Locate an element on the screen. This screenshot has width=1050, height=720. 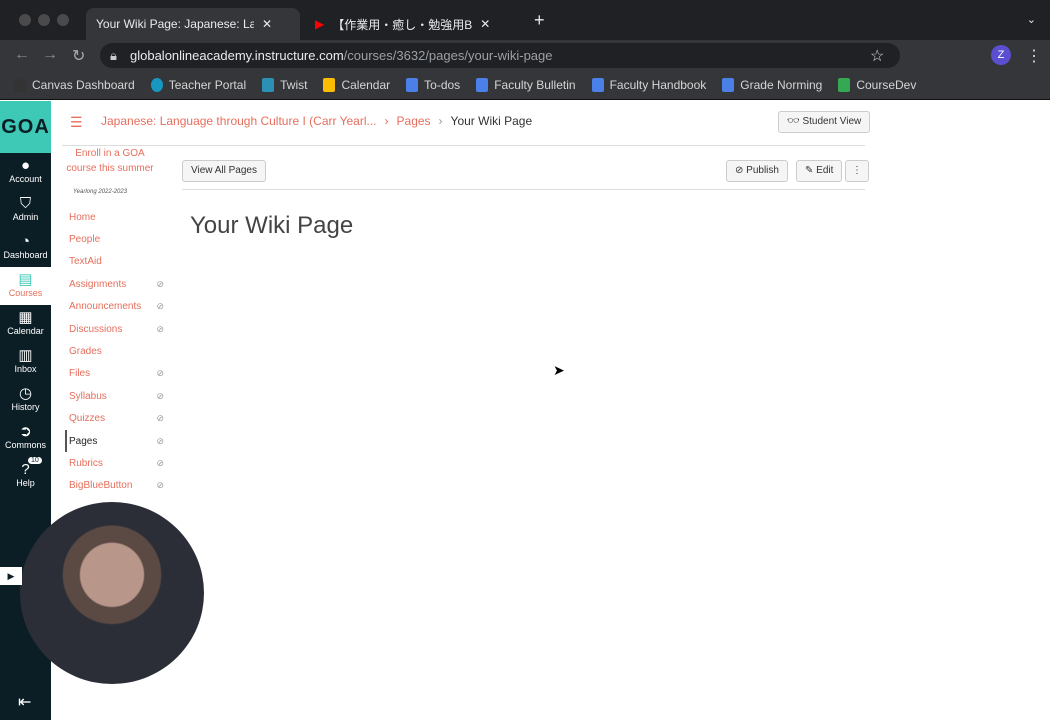
bookmark-label: Grade Norming is located at coordinates (781, 84).